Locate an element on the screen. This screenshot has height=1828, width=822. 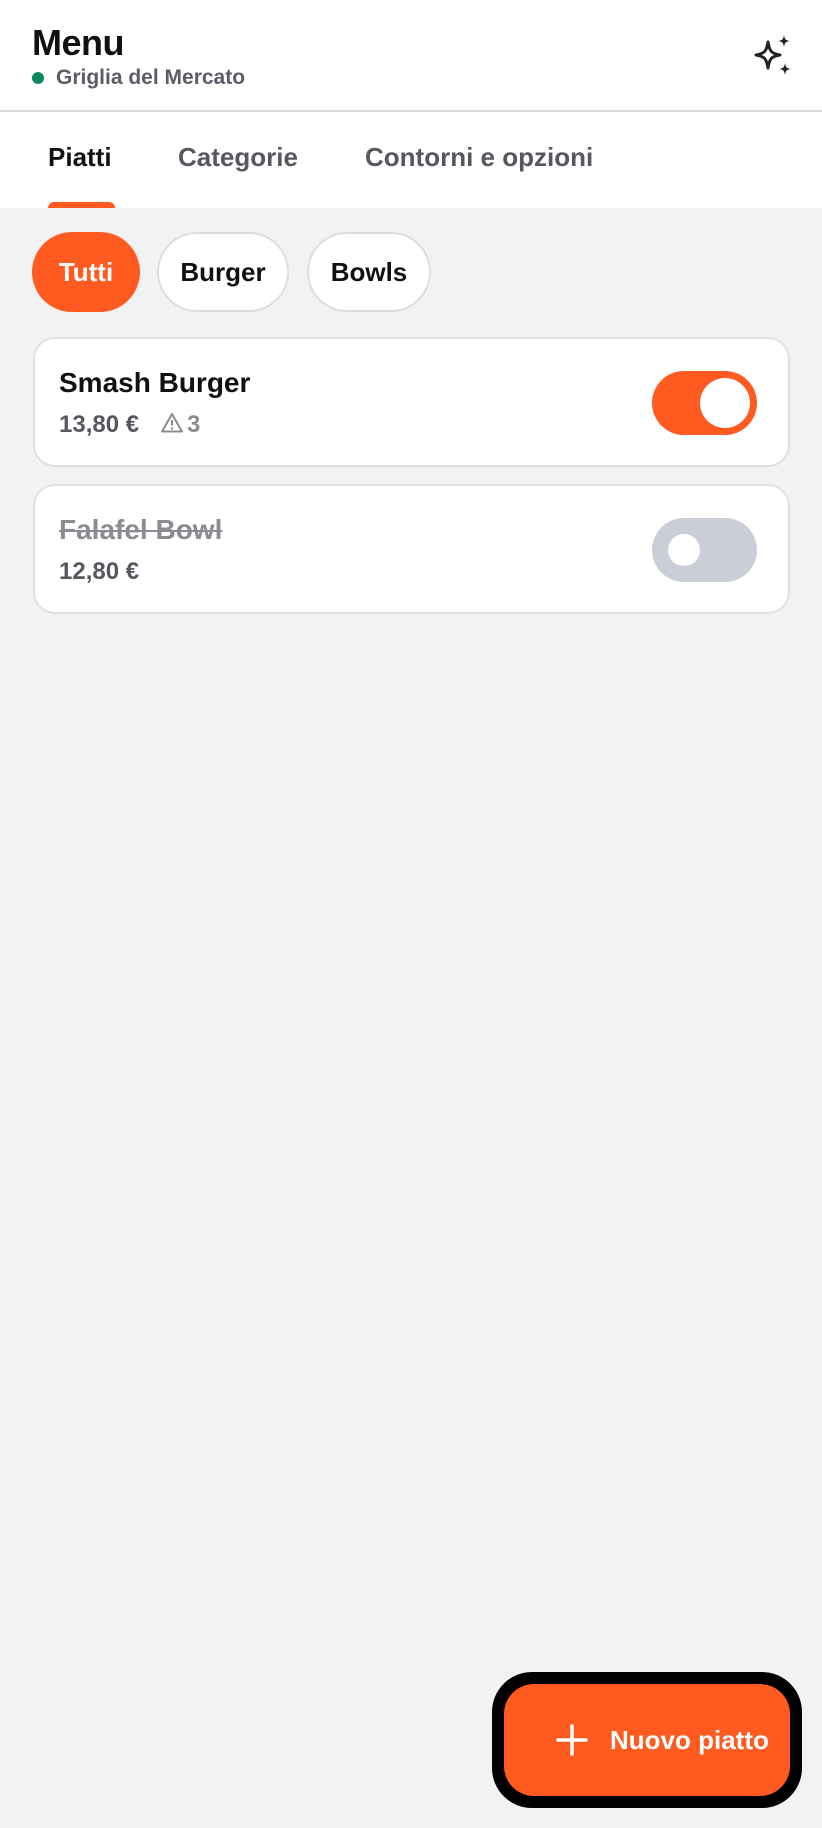
new-dish-button: Nuovo piatto is located at coordinates (647, 1740).